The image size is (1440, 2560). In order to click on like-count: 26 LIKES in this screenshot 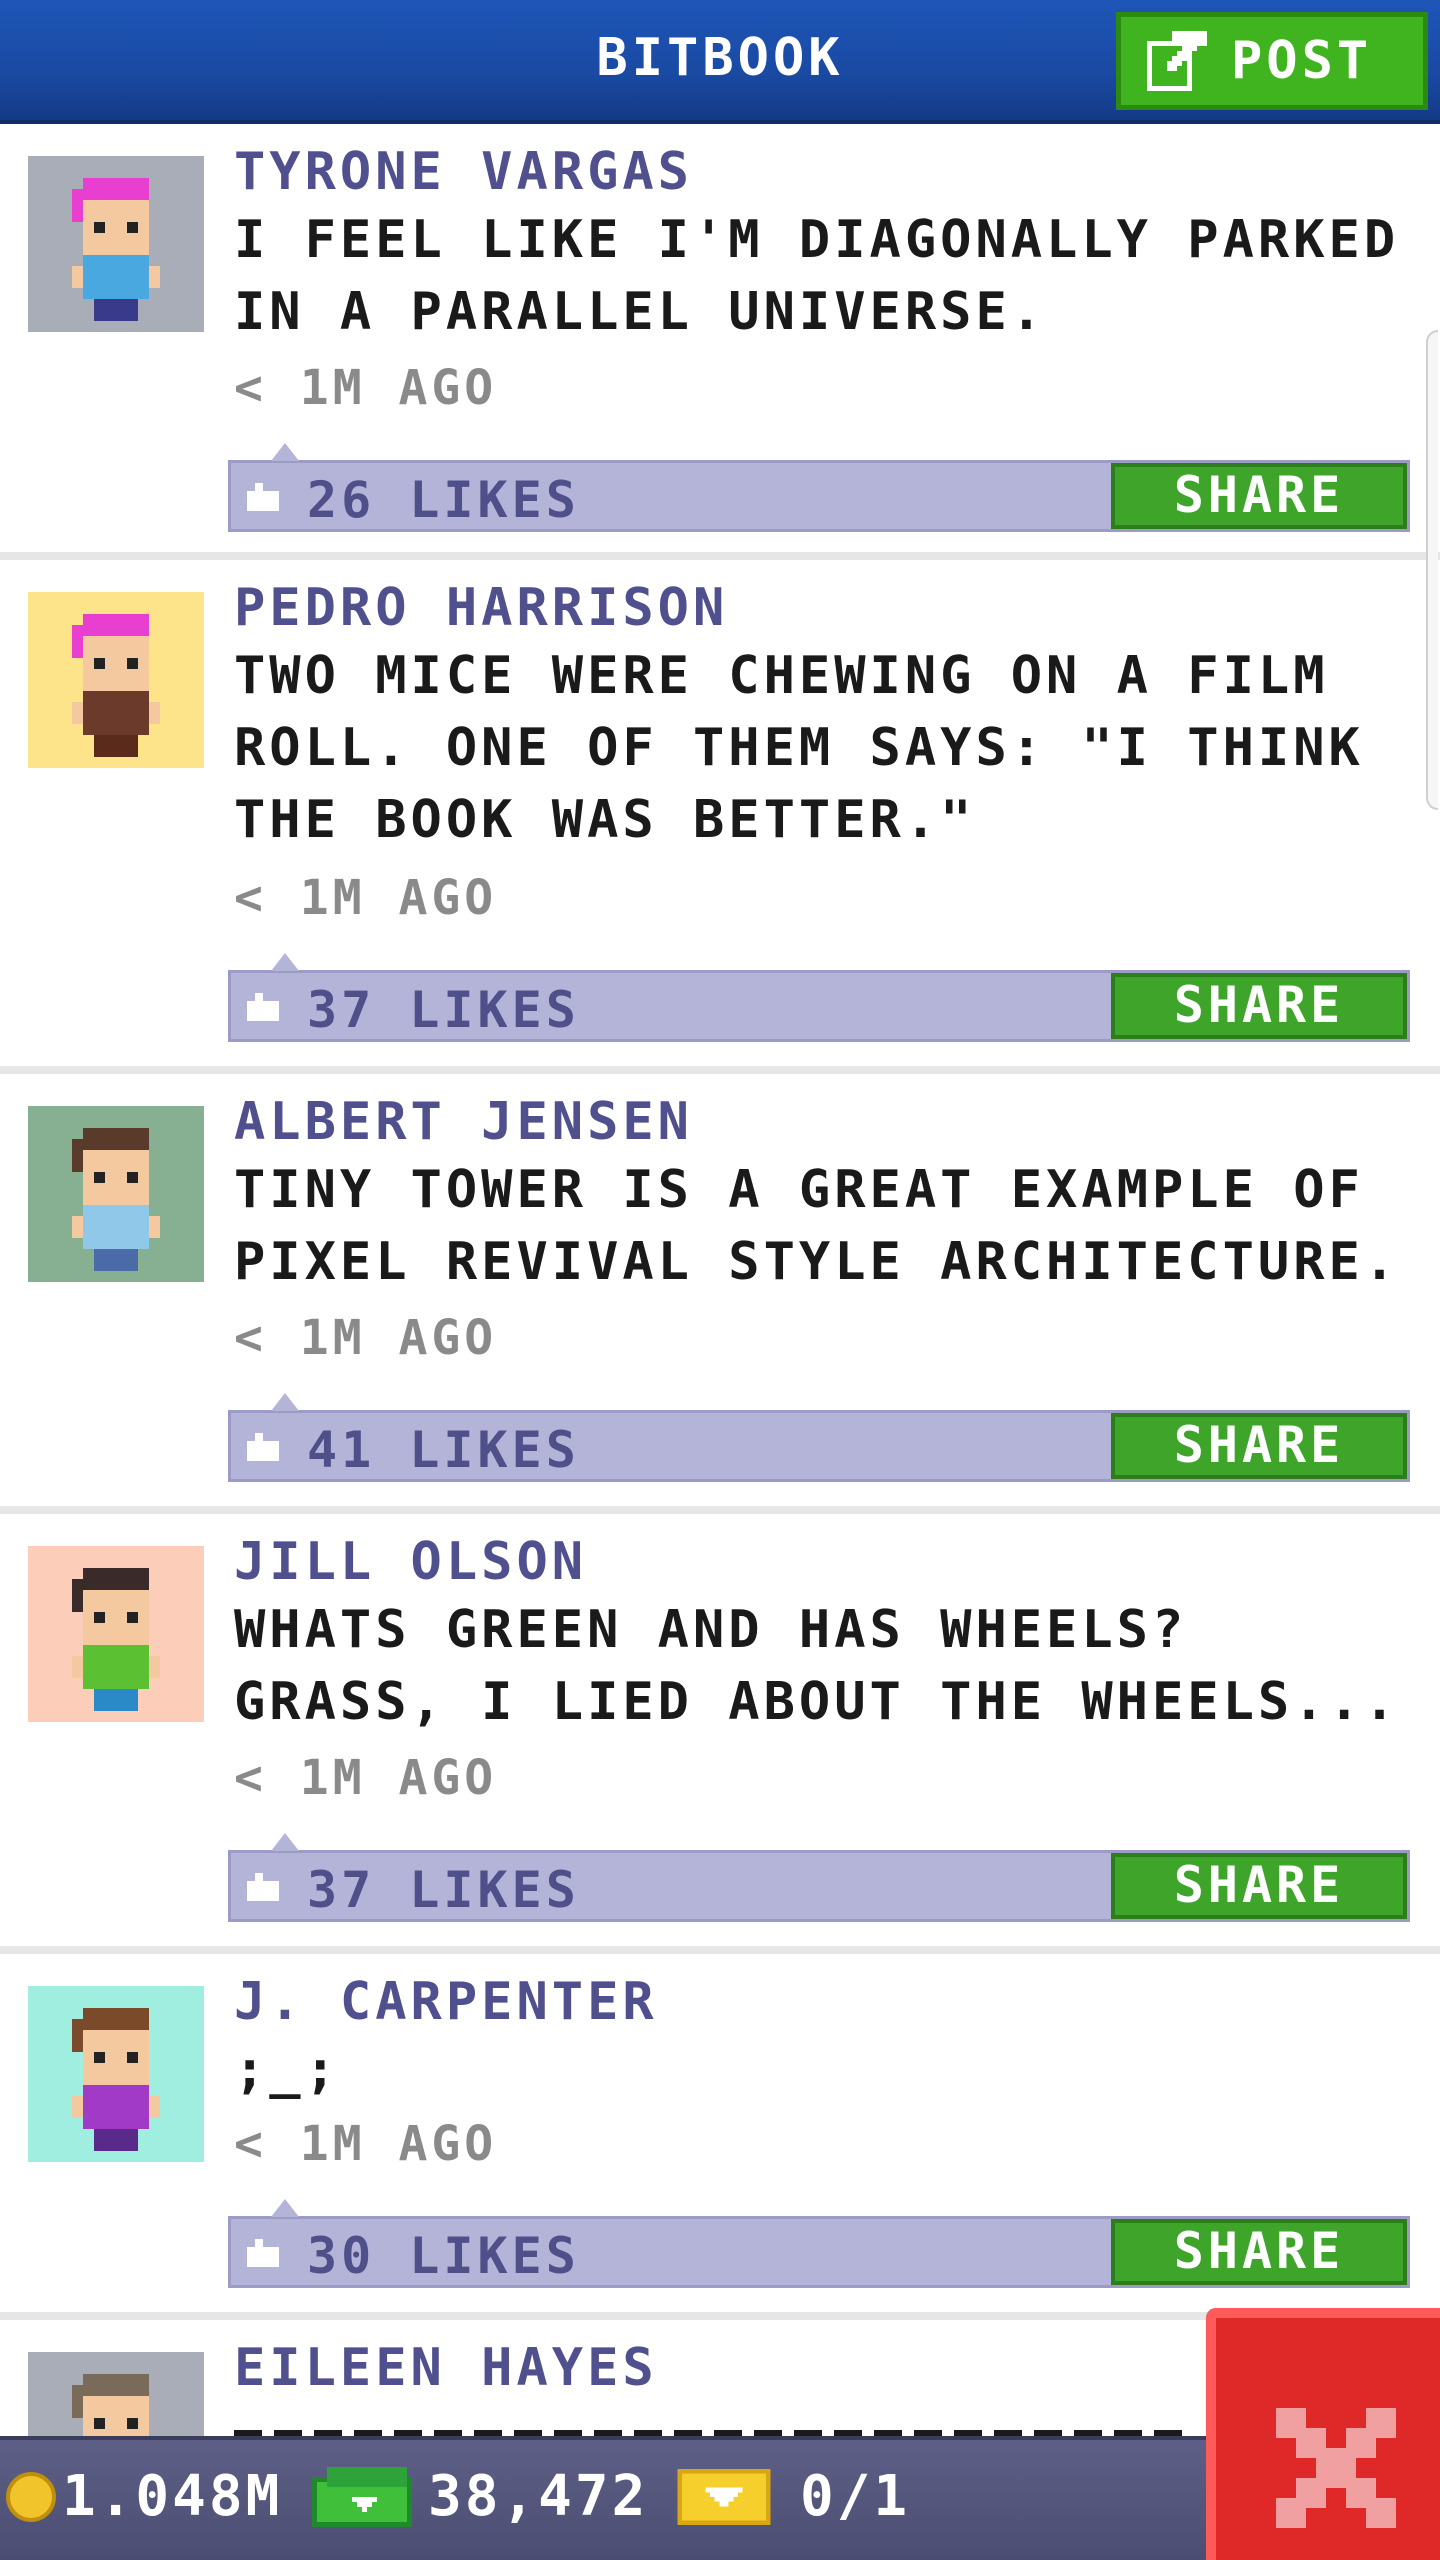, I will do `click(443, 500)`.